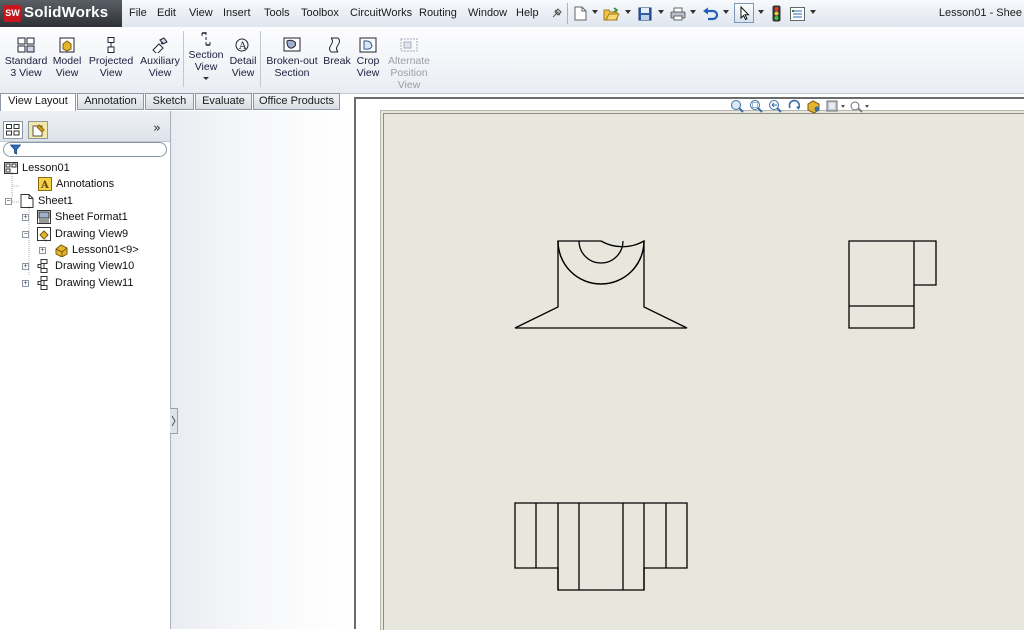 This screenshot has width=1024, height=630. I want to click on tab-evaluate: Evaluate, so click(223, 101).